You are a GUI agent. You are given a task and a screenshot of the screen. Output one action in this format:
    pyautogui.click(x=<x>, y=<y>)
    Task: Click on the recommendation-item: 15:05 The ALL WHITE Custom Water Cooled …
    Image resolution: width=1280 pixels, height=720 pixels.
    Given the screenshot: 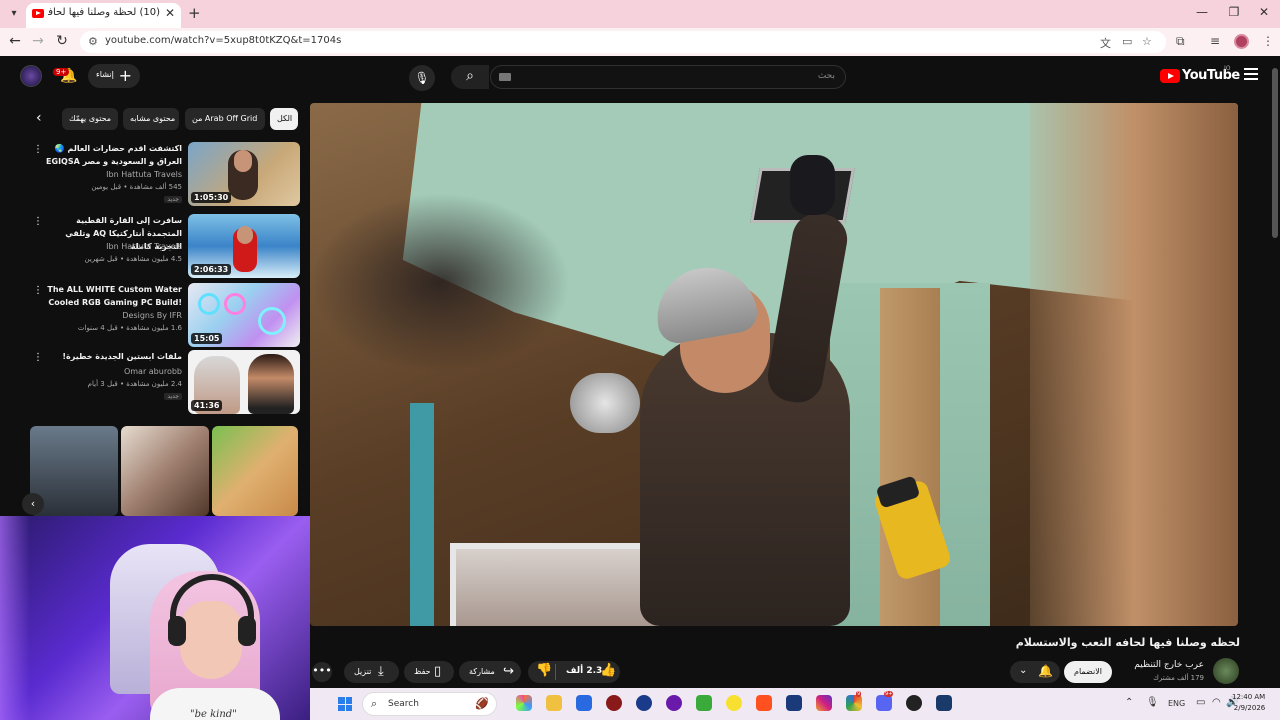 What is the action you would take?
    pyautogui.click(x=165, y=316)
    